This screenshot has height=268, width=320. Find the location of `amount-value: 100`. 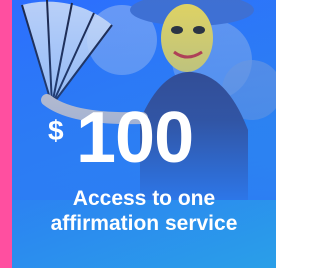

amount-value: 100 is located at coordinates (135, 138).